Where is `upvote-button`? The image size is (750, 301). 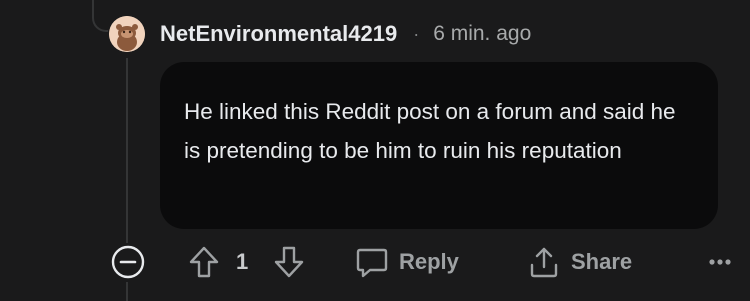 upvote-button is located at coordinates (204, 262).